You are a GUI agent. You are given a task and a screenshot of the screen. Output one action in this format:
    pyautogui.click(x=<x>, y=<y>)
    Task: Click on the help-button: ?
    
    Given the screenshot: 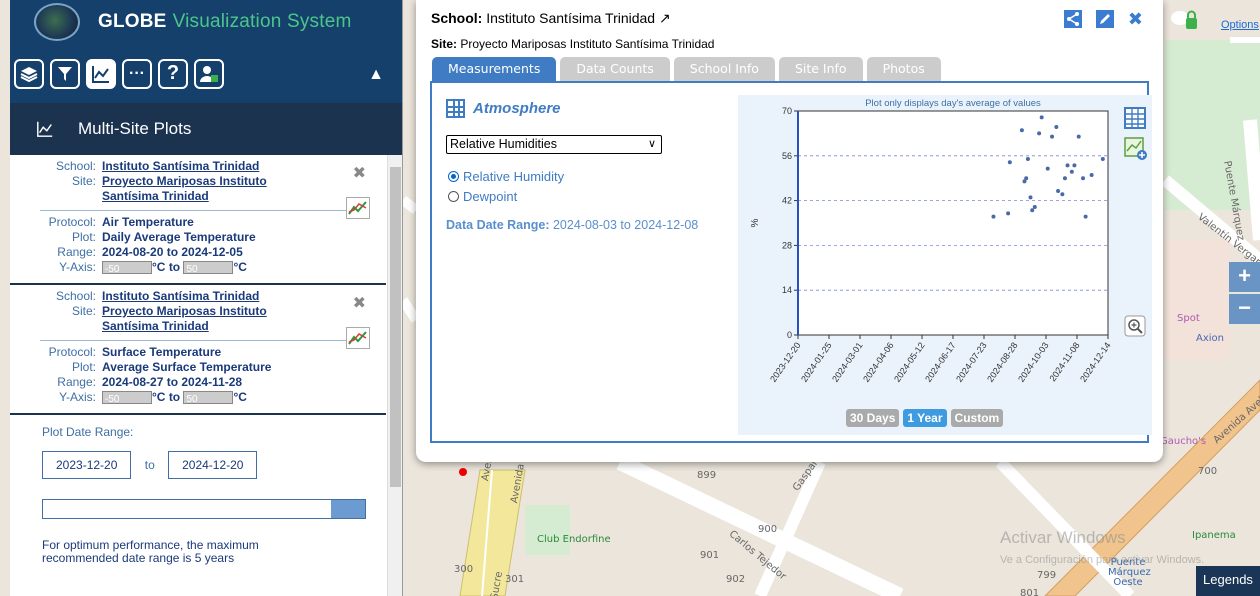 What is the action you would take?
    pyautogui.click(x=173, y=73)
    